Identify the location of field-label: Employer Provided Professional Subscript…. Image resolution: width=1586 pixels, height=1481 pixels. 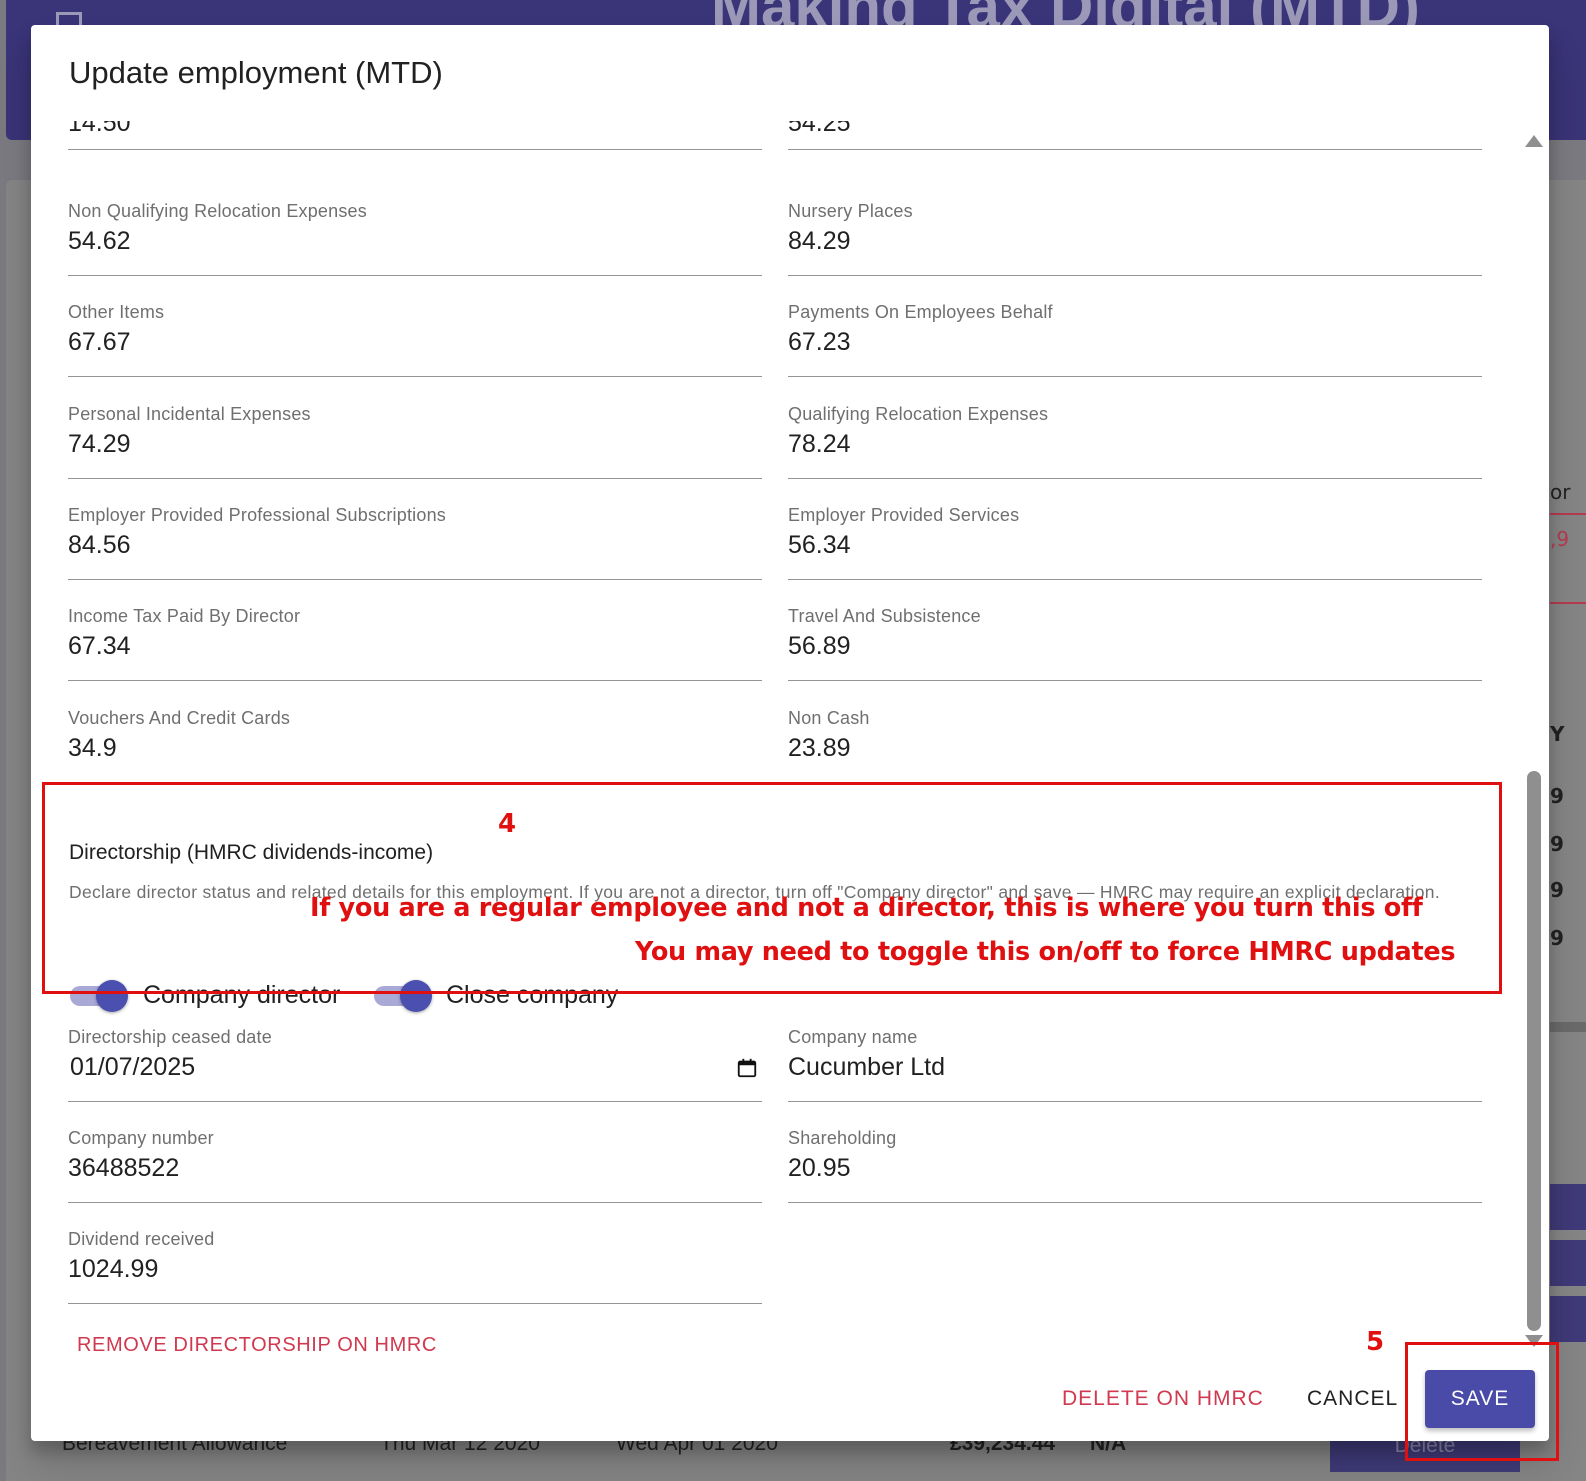
(257, 515).